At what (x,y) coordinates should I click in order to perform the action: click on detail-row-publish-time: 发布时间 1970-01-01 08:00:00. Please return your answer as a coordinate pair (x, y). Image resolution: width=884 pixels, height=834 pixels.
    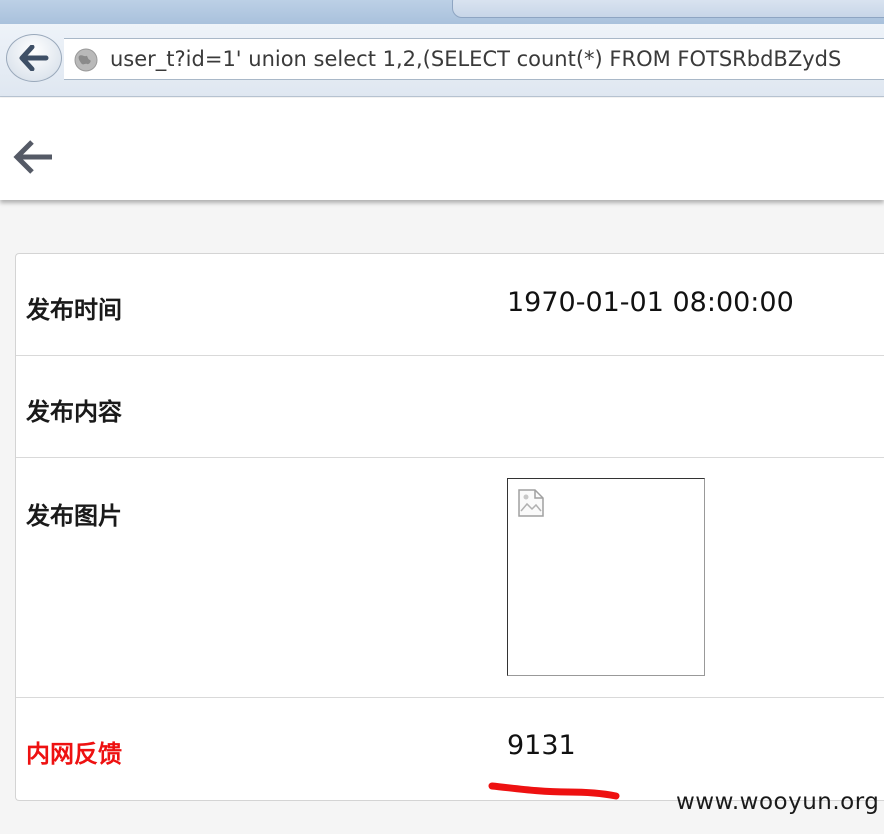
    Looking at the image, I should click on (450, 305).